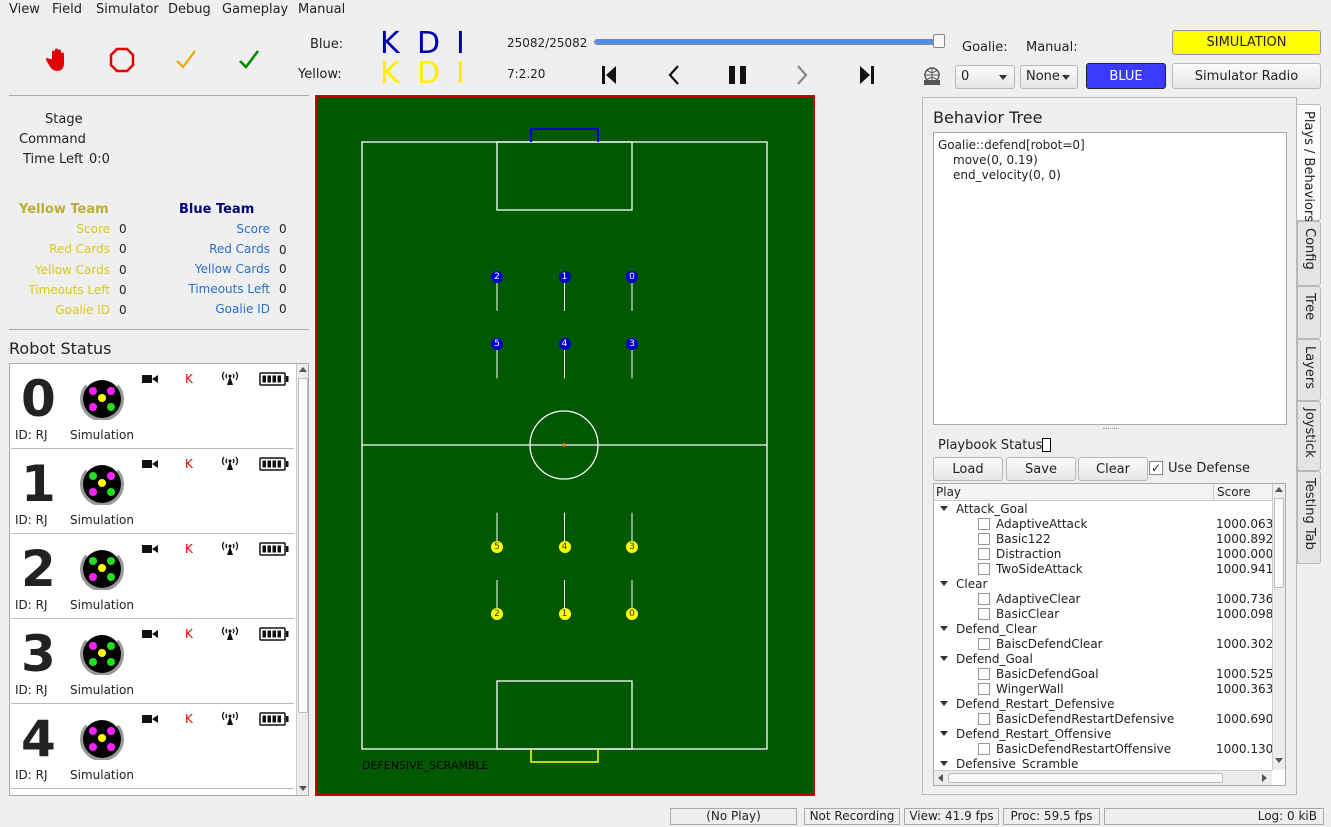 This screenshot has width=1331, height=827. Describe the element at coordinates (1309, 163) in the screenshot. I see `tab-plays-behaviors: Plays / Behaviors` at that location.